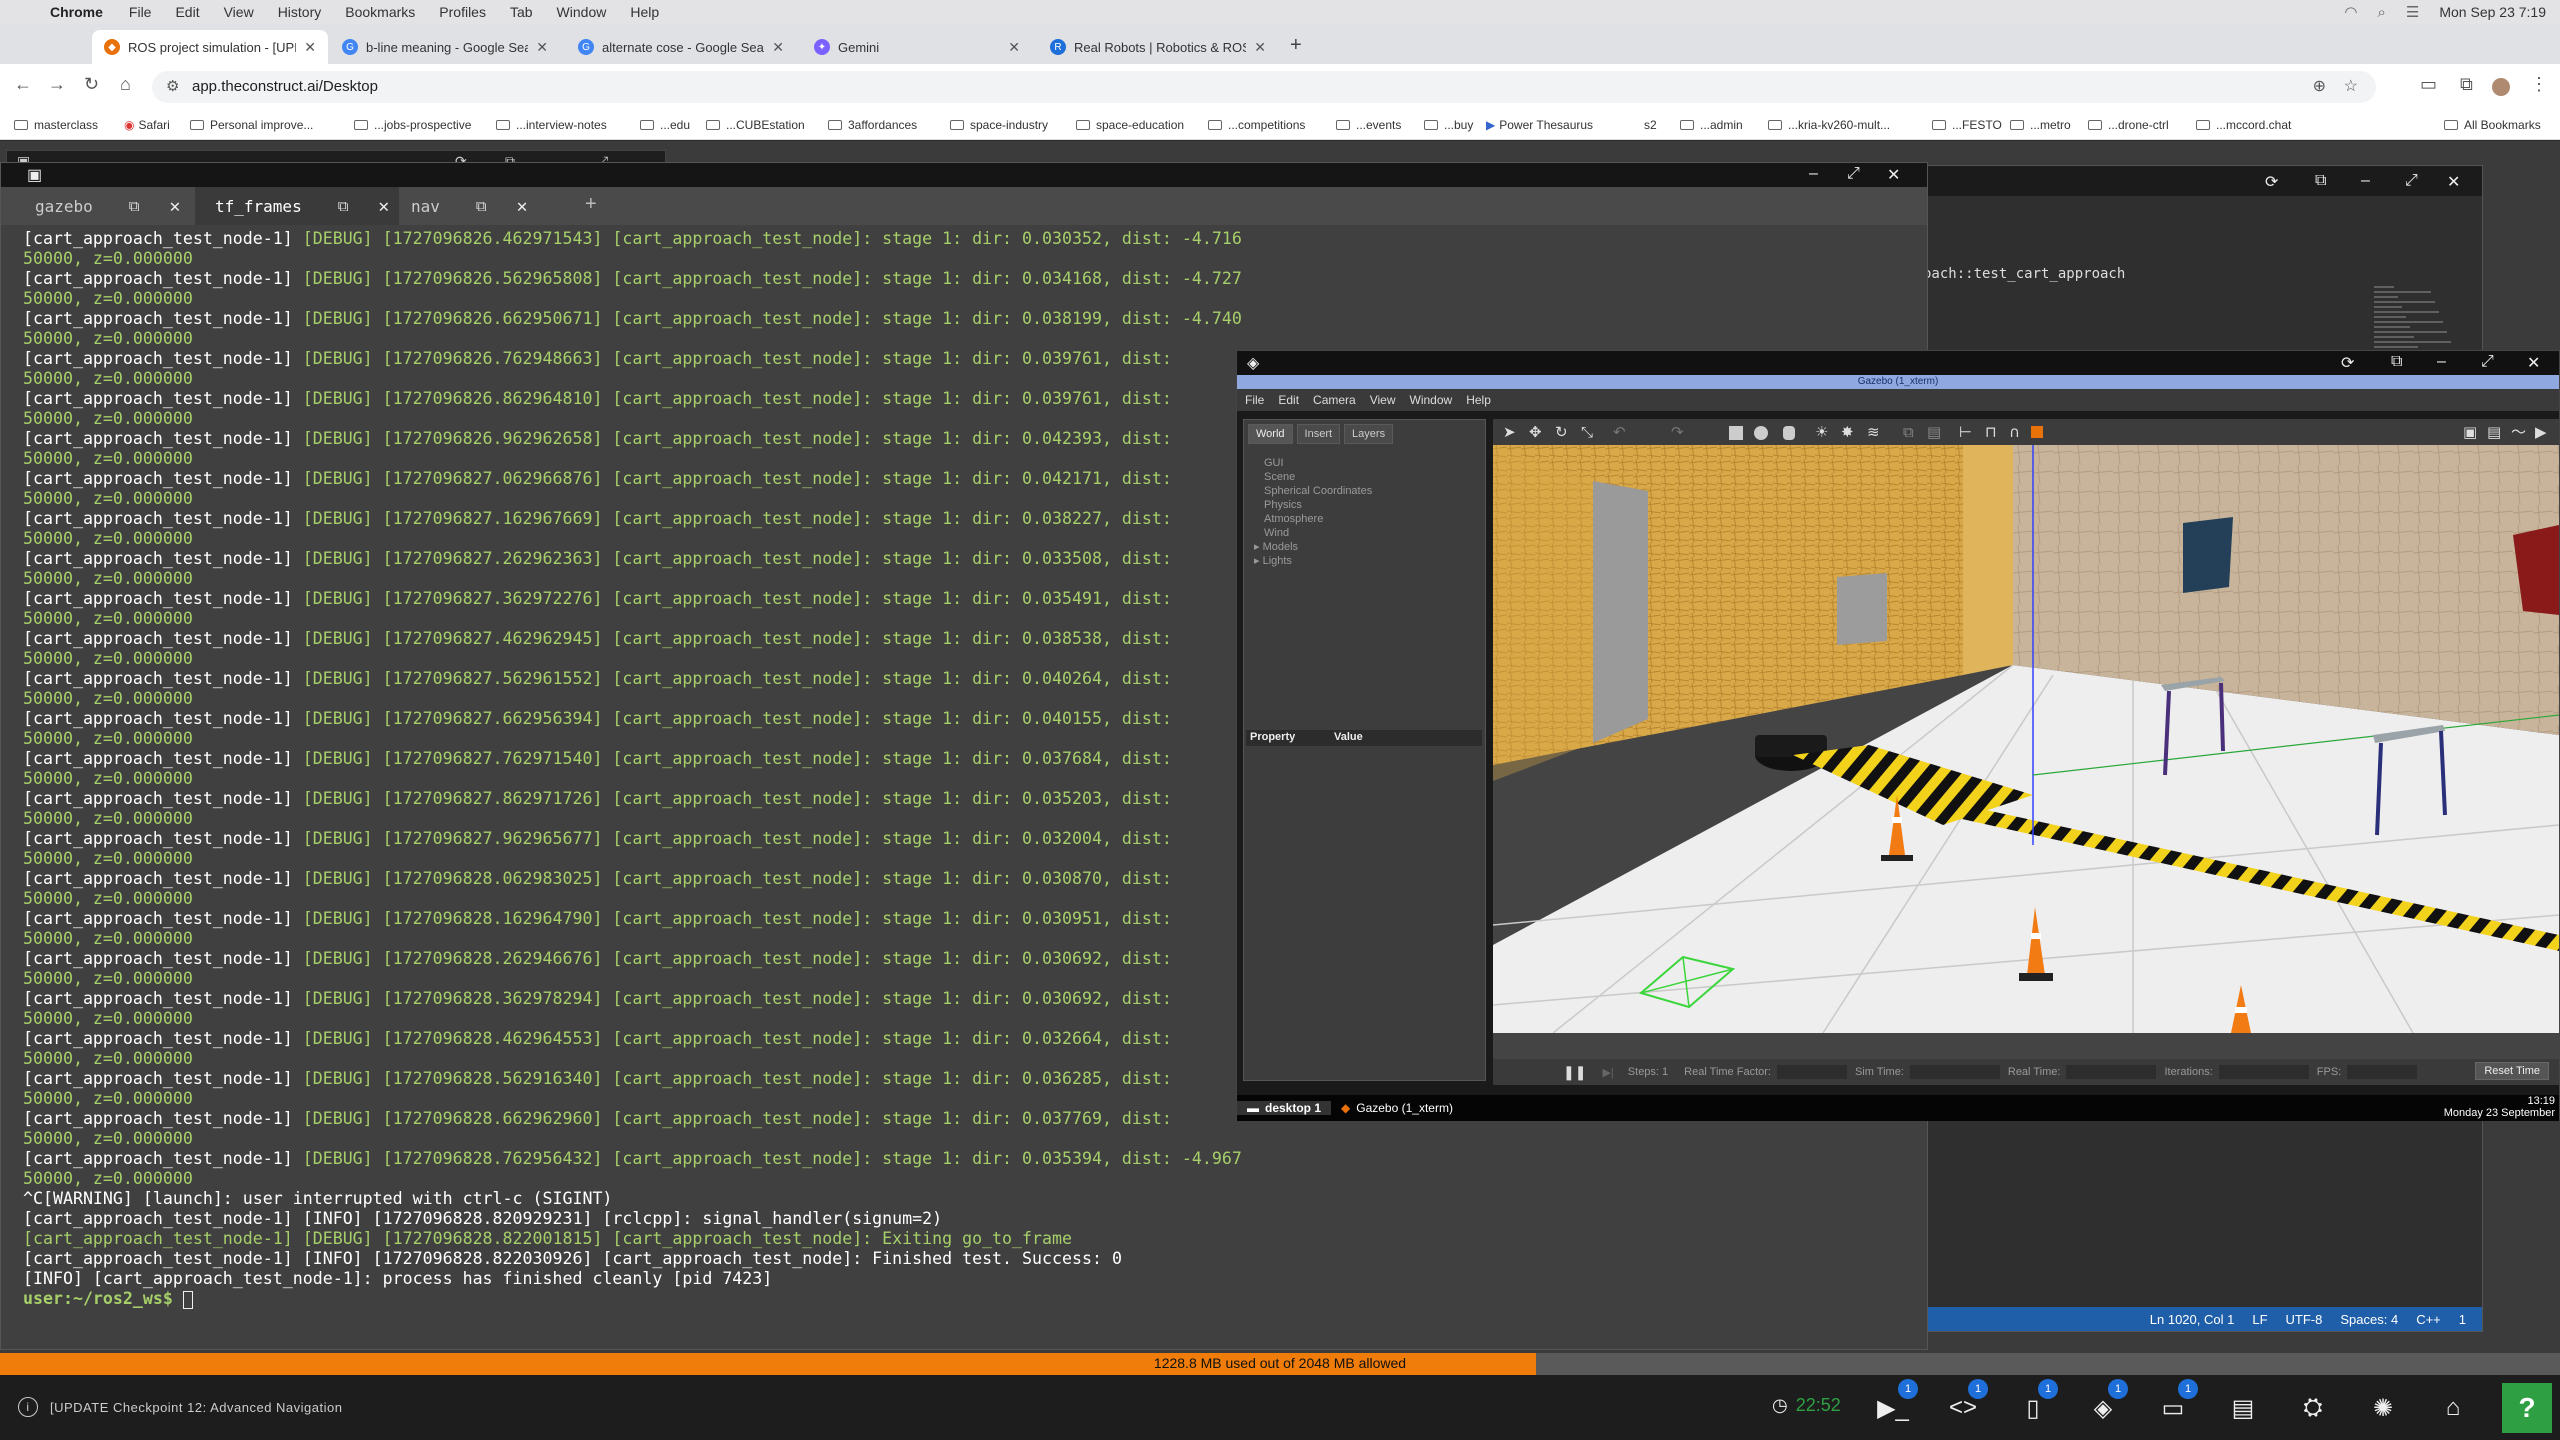 Image resolution: width=2560 pixels, height=1440 pixels. What do you see at coordinates (56, 125) in the screenshot?
I see `bookmark-item: masterclass` at bounding box center [56, 125].